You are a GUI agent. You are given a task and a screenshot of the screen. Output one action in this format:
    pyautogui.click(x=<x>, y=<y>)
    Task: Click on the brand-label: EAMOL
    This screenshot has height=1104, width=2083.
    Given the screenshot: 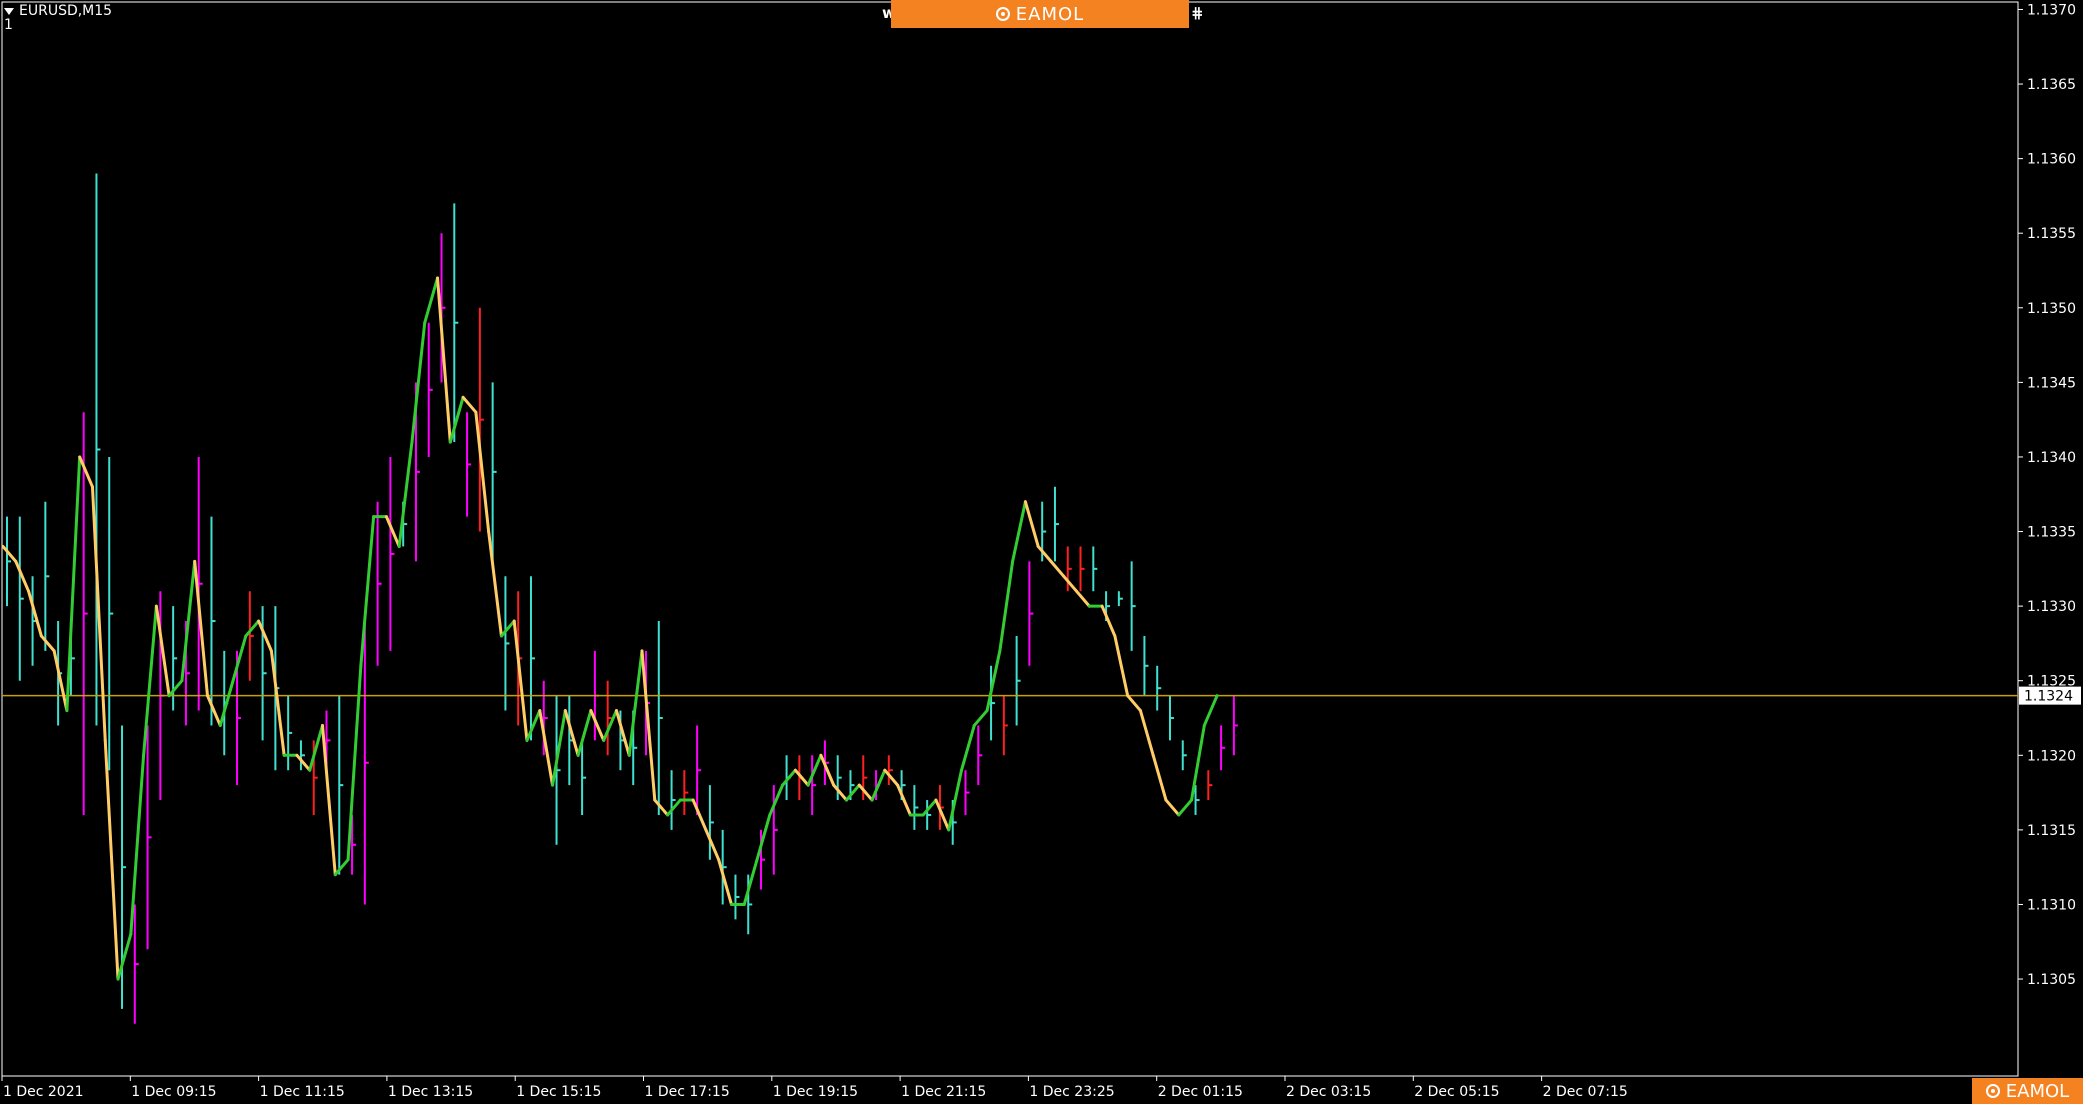 What is the action you would take?
    pyautogui.click(x=1050, y=14)
    